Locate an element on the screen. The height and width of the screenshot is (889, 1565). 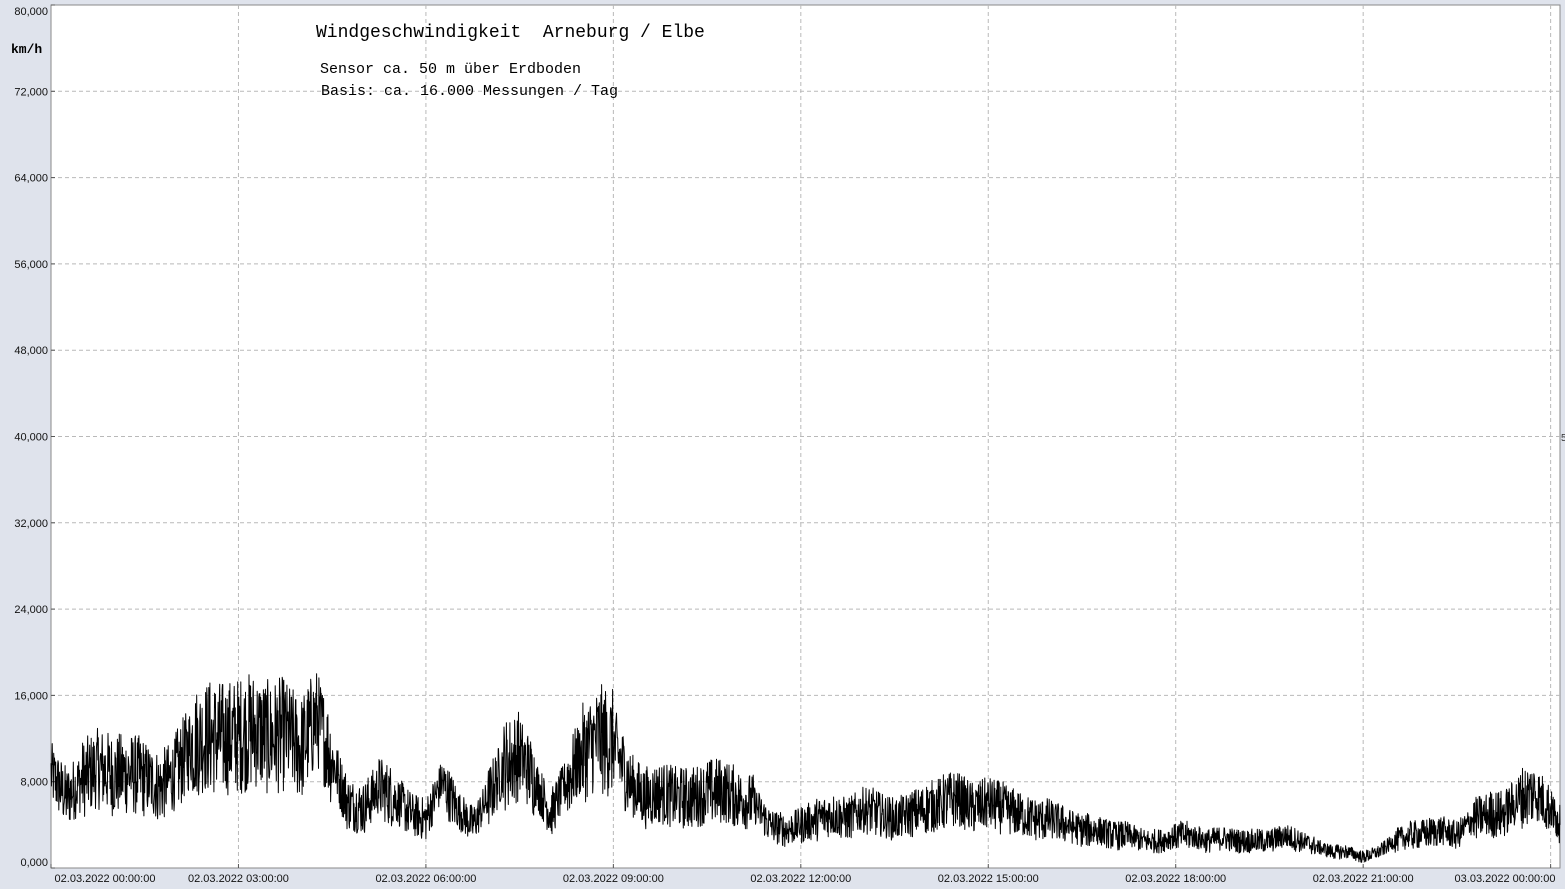
chart-subtitle-sensor: Sensor ca. 50 m über Erdboden is located at coordinates (450, 69).